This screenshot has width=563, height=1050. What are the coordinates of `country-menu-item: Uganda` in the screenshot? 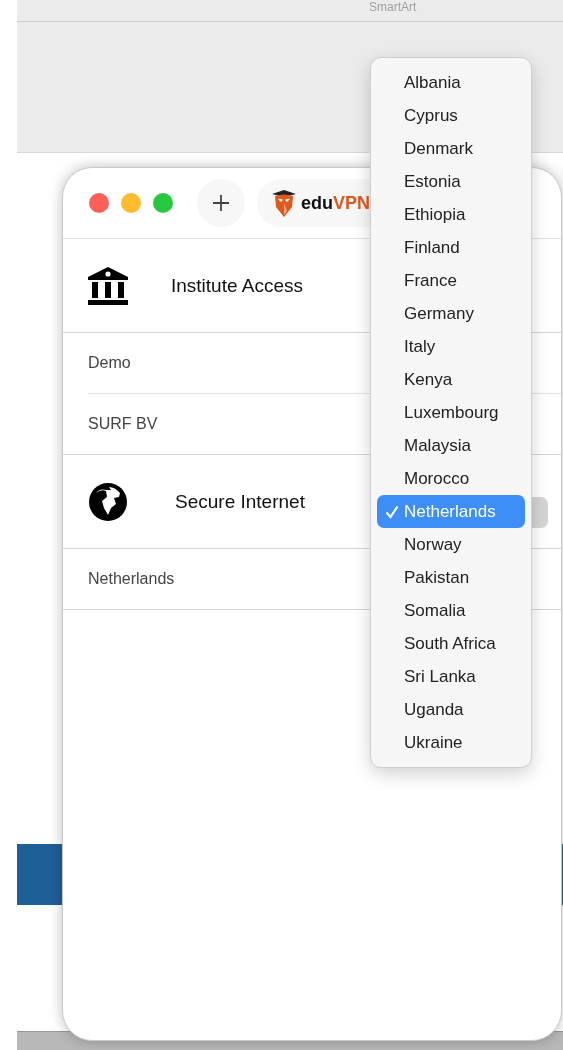 It's located at (451, 709).